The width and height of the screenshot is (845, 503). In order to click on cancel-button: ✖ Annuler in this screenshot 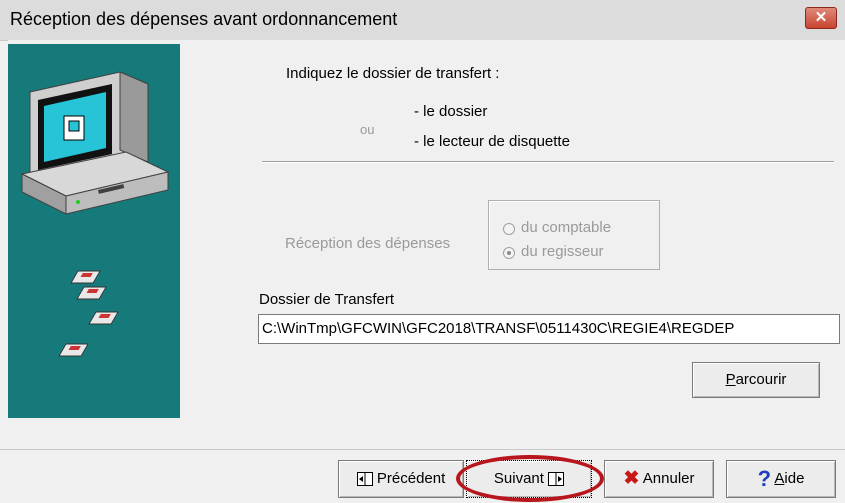, I will do `click(659, 479)`.